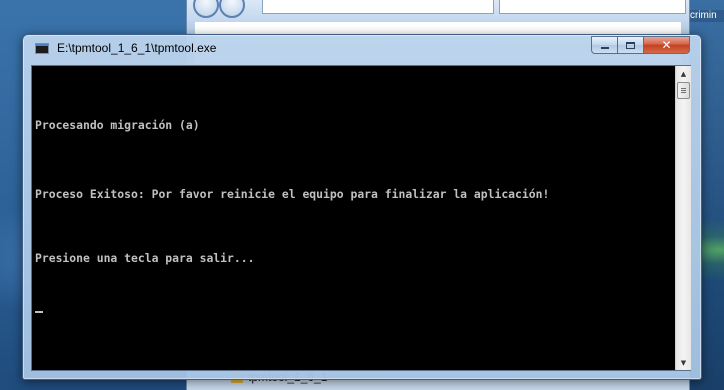 The width and height of the screenshot is (724, 390). I want to click on address-bar, so click(378, 7).